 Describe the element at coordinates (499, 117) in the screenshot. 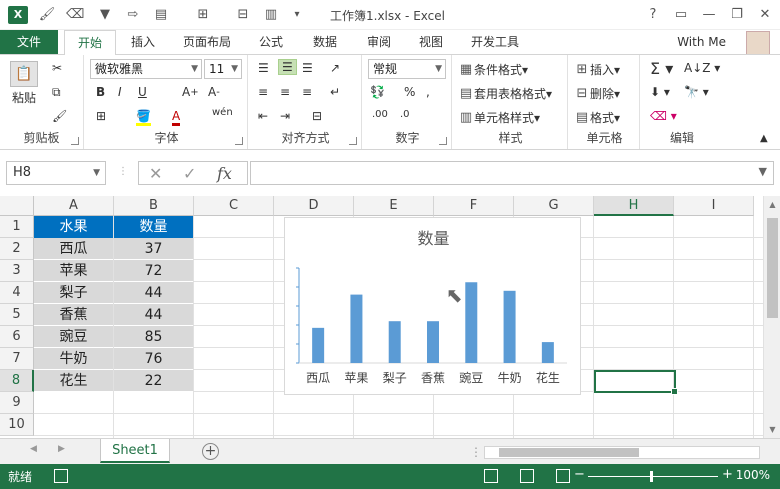

I see `cell-style-button: ▥ 单元格样式 ▾` at that location.